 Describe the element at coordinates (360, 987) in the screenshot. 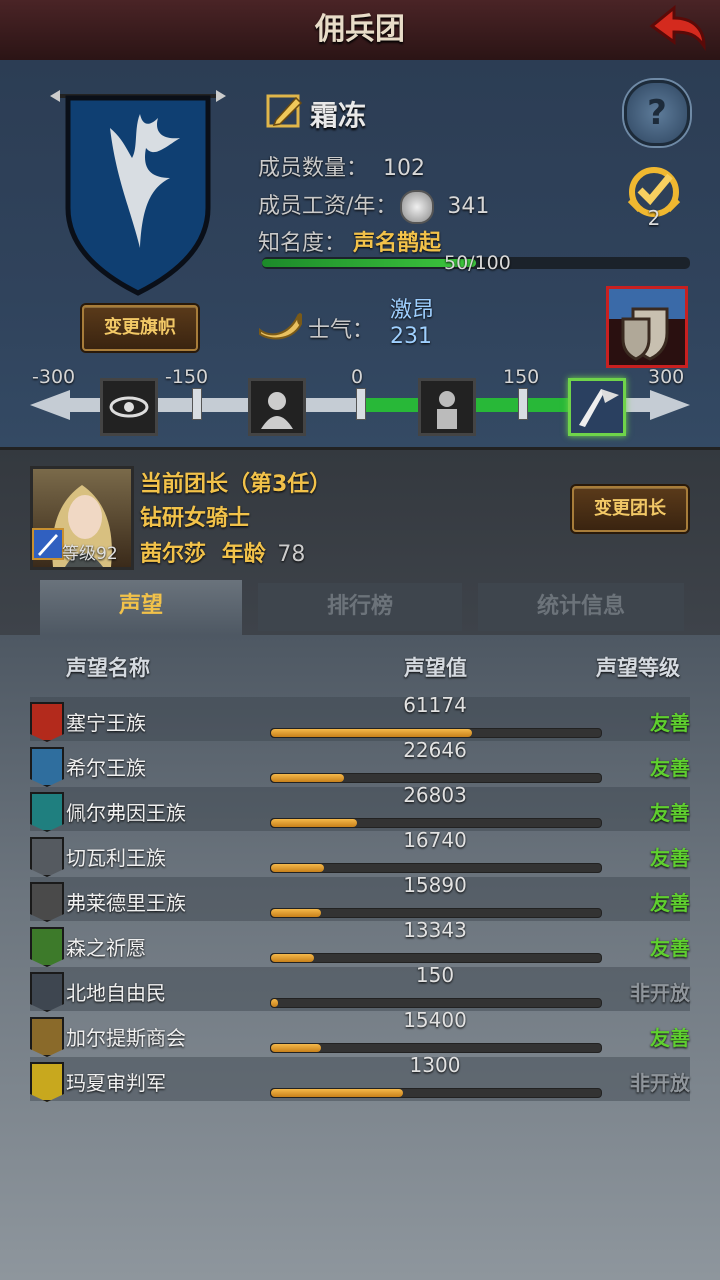

I see `table-row: 北地自由民 150 非开放` at that location.